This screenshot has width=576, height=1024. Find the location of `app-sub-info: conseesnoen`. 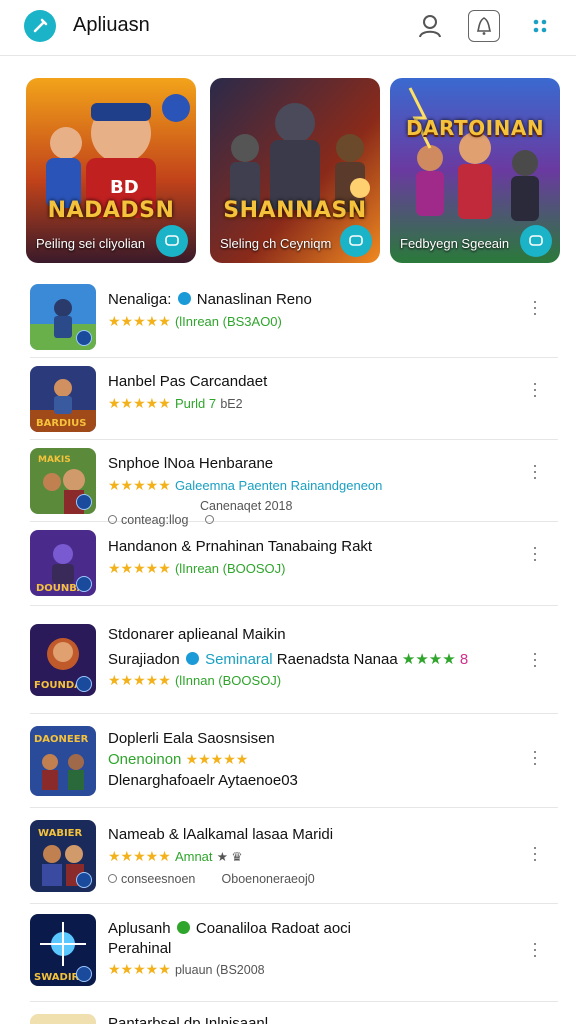

app-sub-info: conseesnoen is located at coordinates (158, 879).